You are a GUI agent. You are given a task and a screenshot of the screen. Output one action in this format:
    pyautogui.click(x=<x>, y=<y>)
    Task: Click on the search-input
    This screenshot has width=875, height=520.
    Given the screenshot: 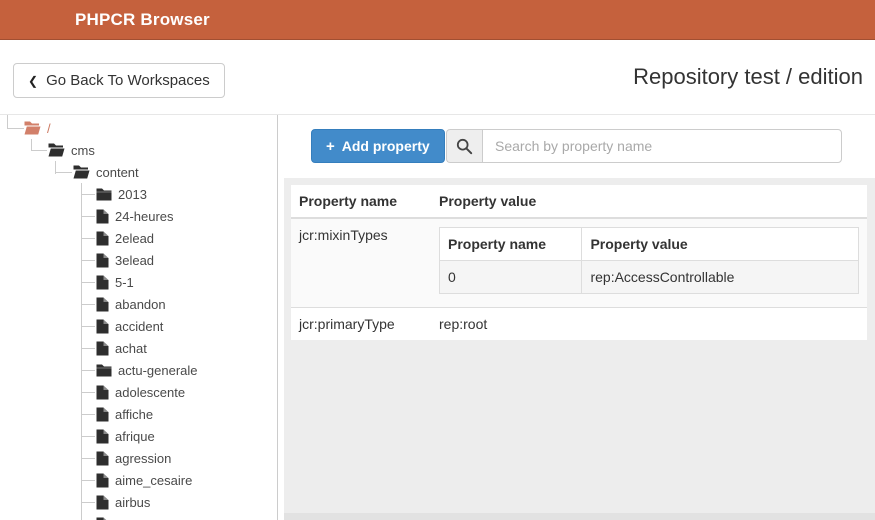 What is the action you would take?
    pyautogui.click(x=662, y=146)
    